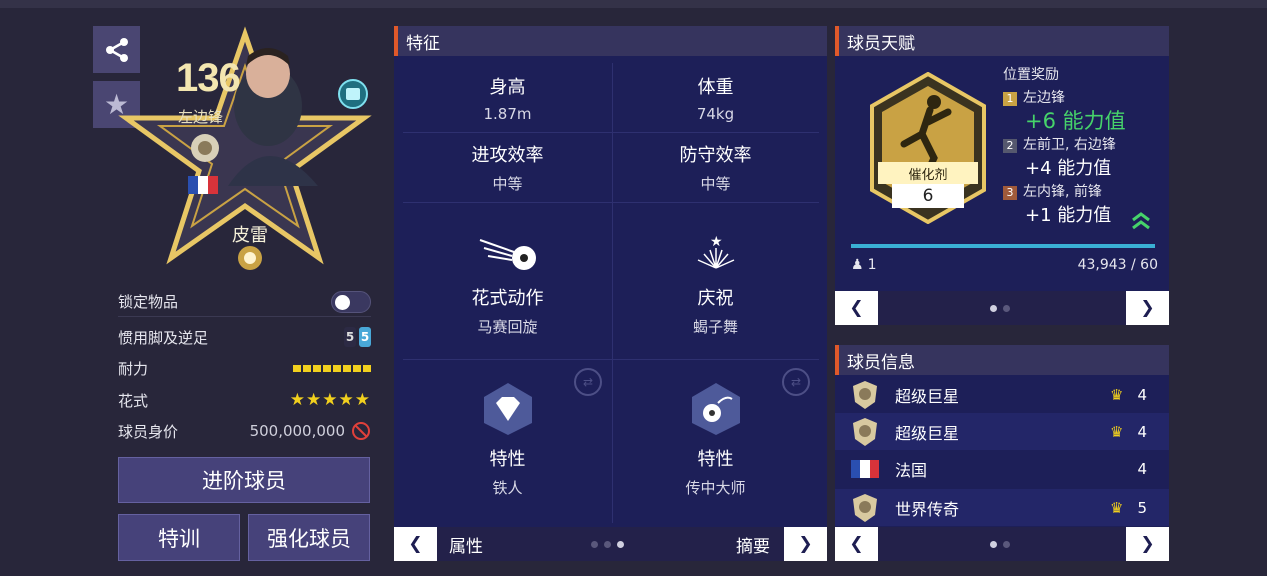 Image resolution: width=1267 pixels, height=576 pixels. Describe the element at coordinates (715, 298) in the screenshot. I see `celebration-label: 庆祝` at that location.